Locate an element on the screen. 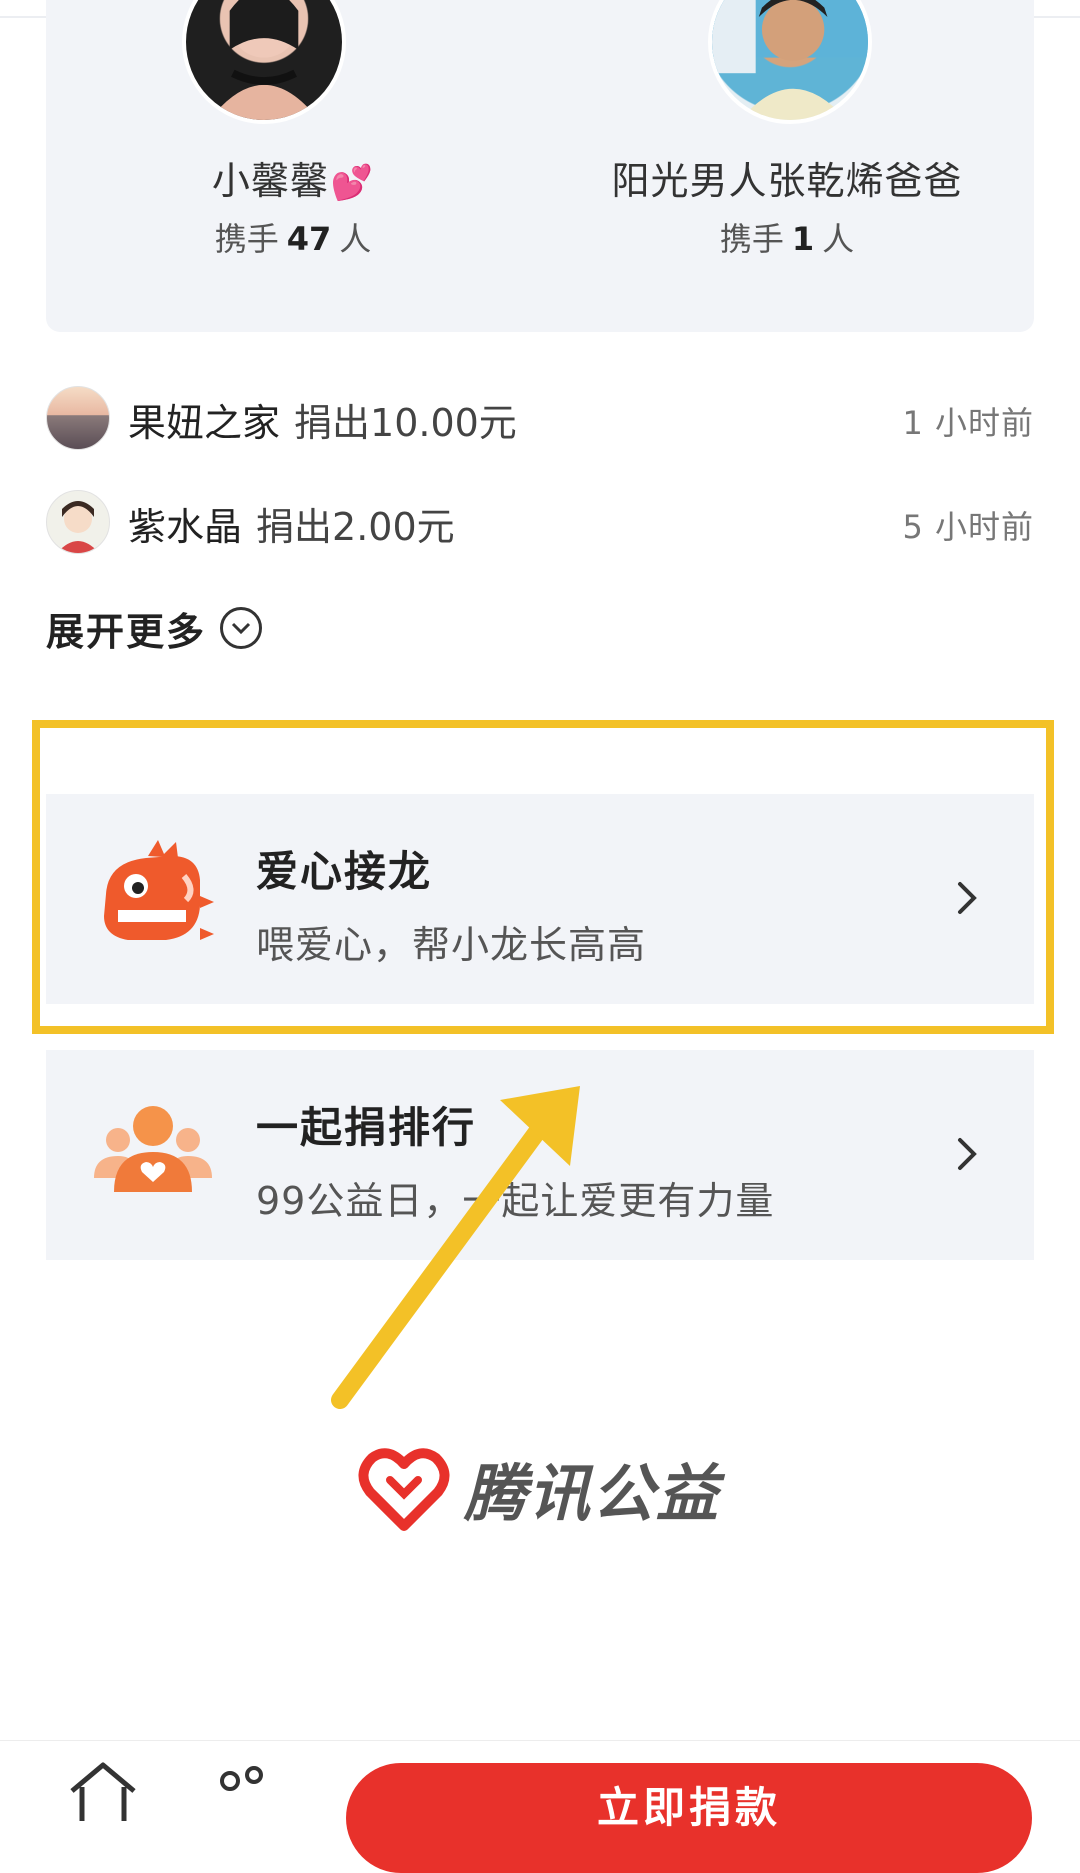  donation-time: 5 小时前 is located at coordinates (968, 527).